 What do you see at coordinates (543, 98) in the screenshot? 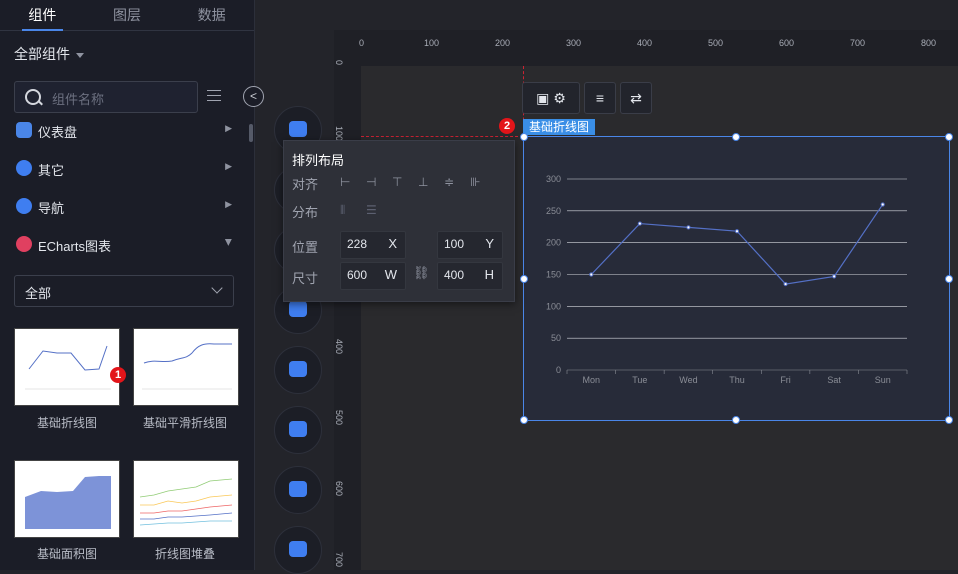
I see `image-icon: ▣` at bounding box center [543, 98].